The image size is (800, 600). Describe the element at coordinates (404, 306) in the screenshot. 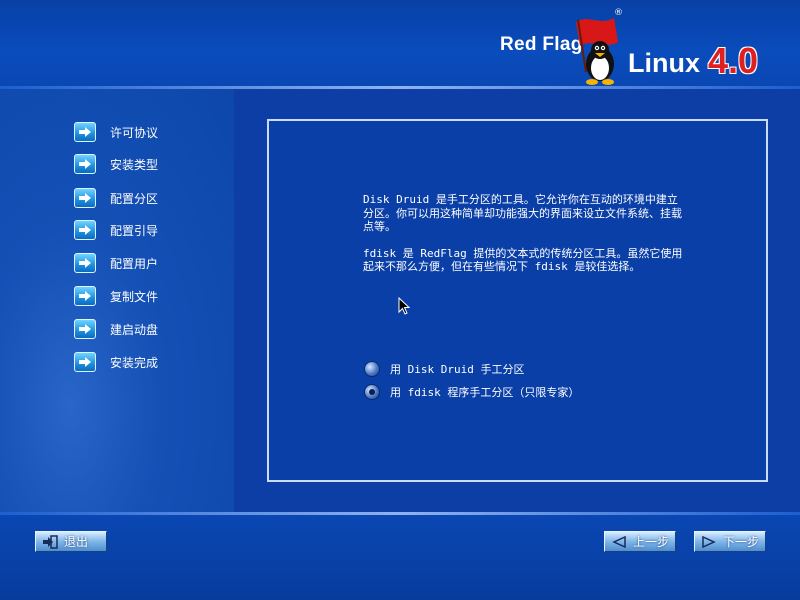

I see `mouse-cursor-icon` at that location.